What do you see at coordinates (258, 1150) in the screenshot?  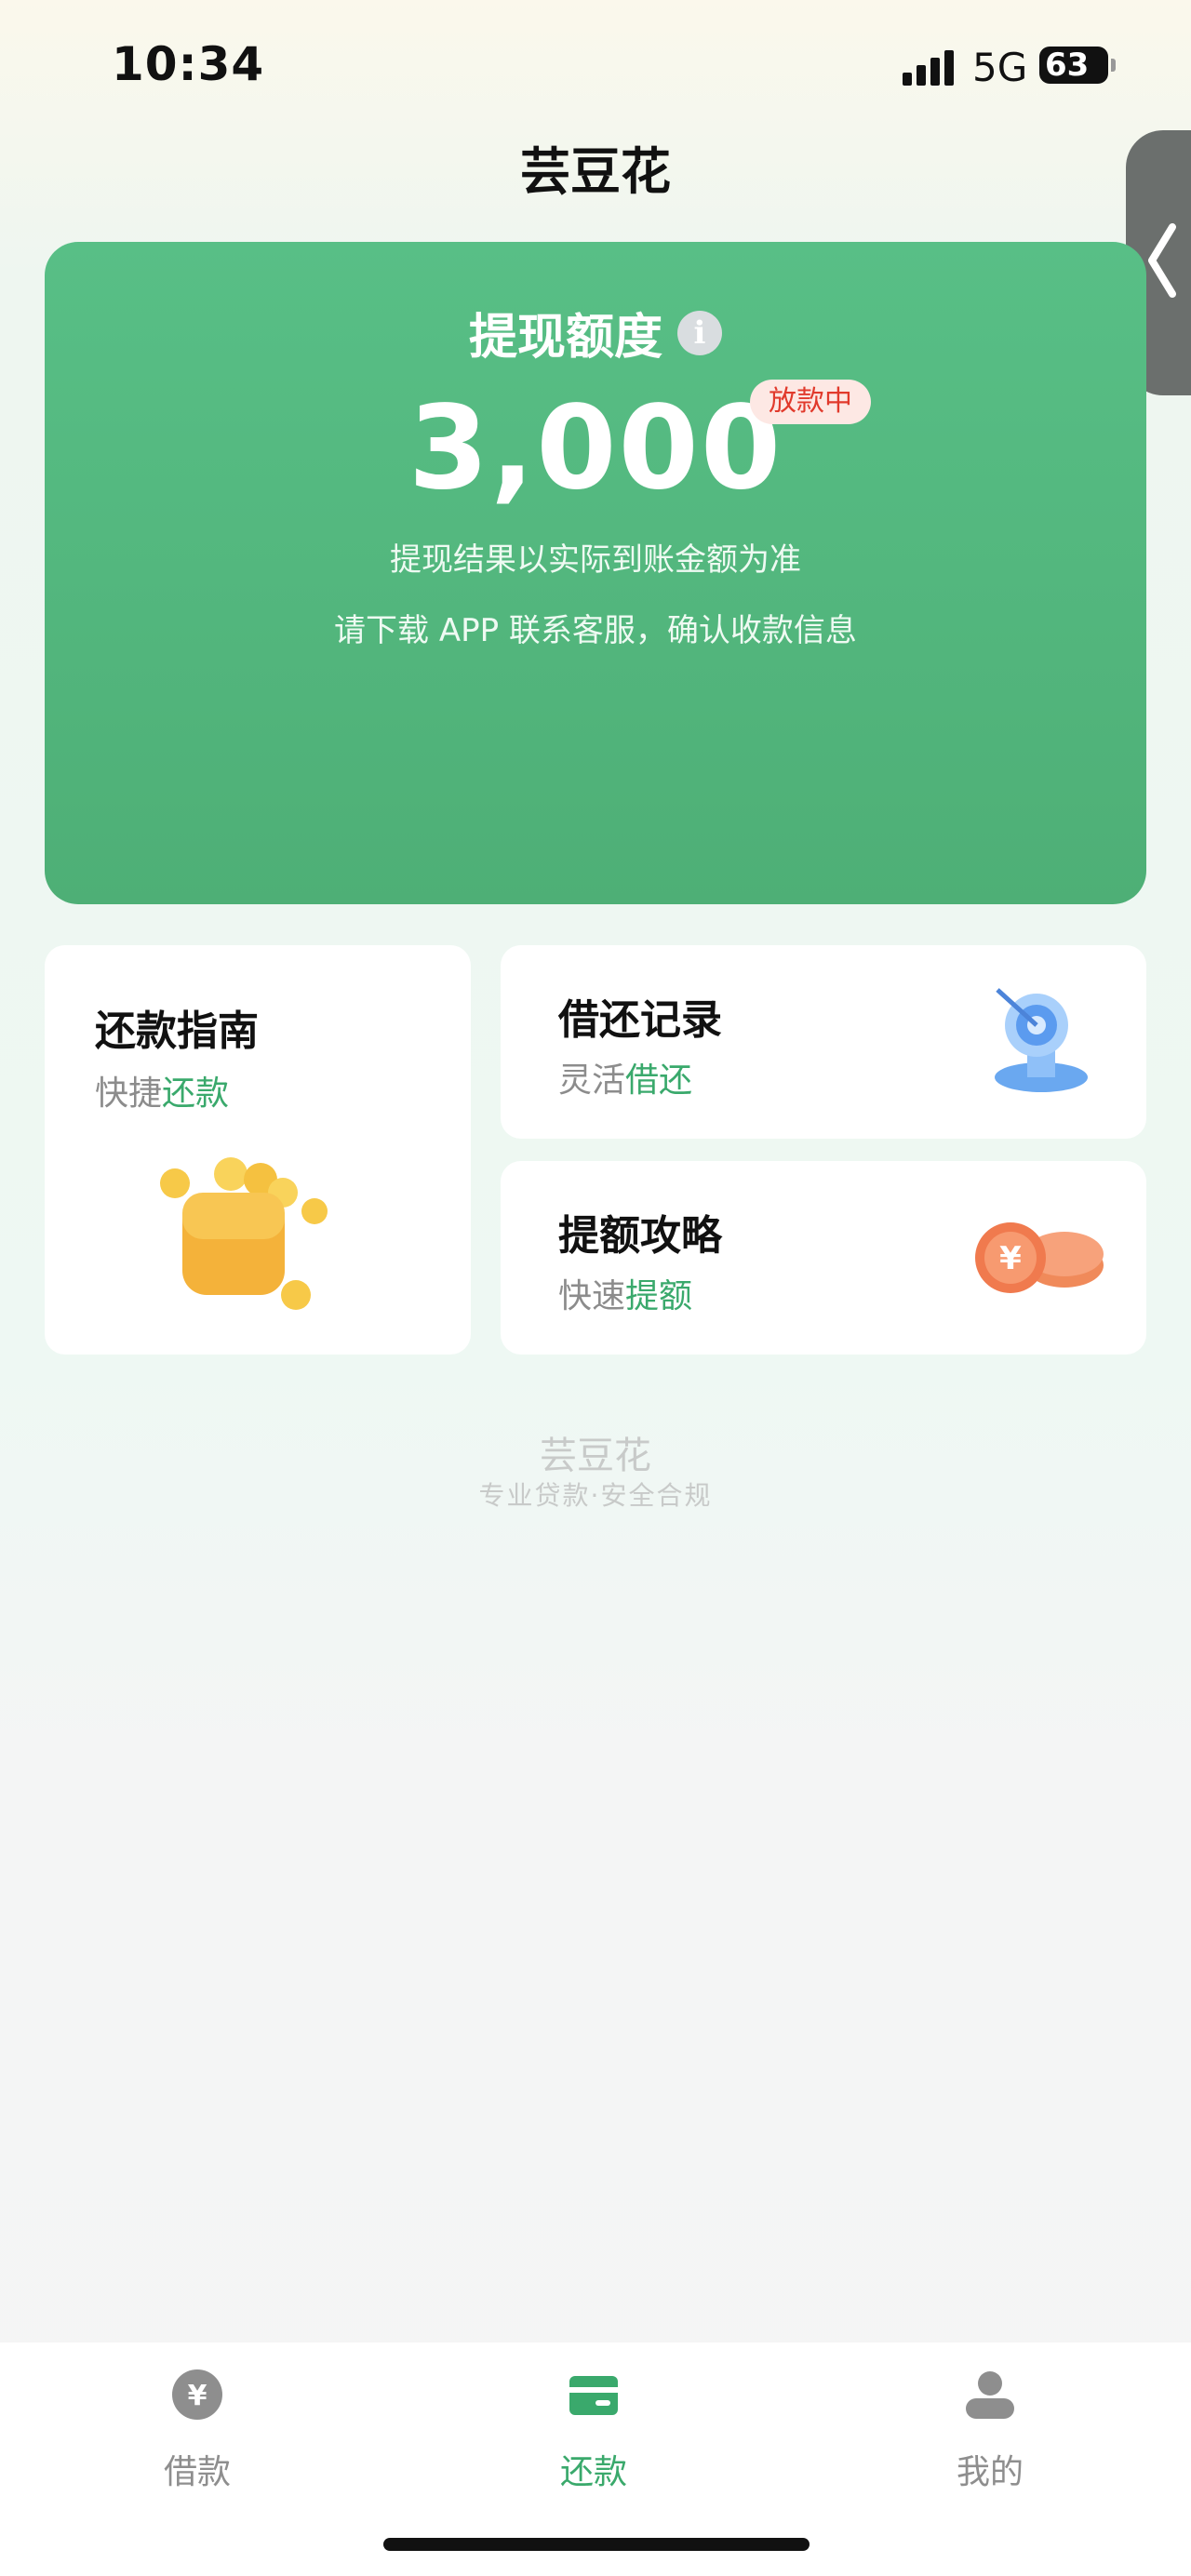 I see `repayment-guide-card: 还款指南 快捷还款` at bounding box center [258, 1150].